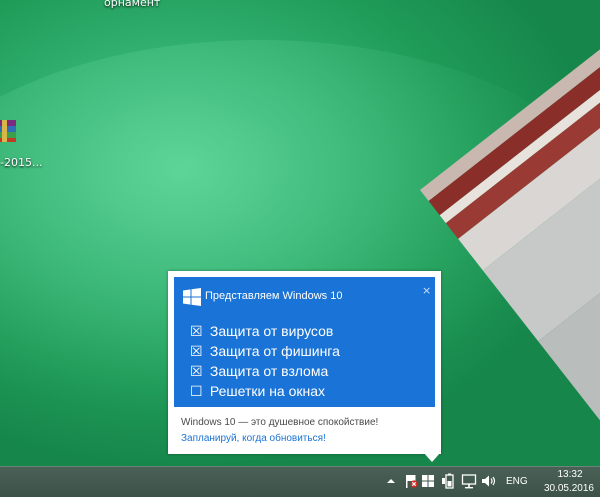 Image resolution: width=600 pixels, height=497 pixels. I want to click on flag-error-icon, so click(411, 481).